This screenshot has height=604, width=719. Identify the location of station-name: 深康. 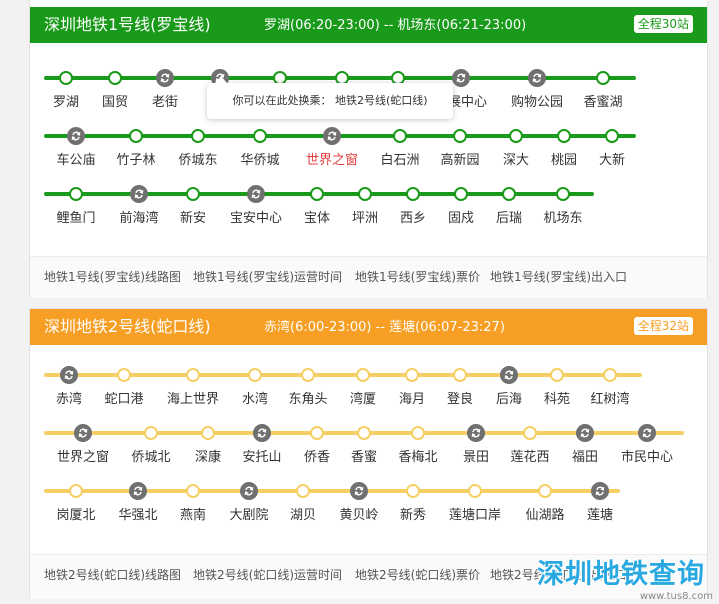
(208, 457).